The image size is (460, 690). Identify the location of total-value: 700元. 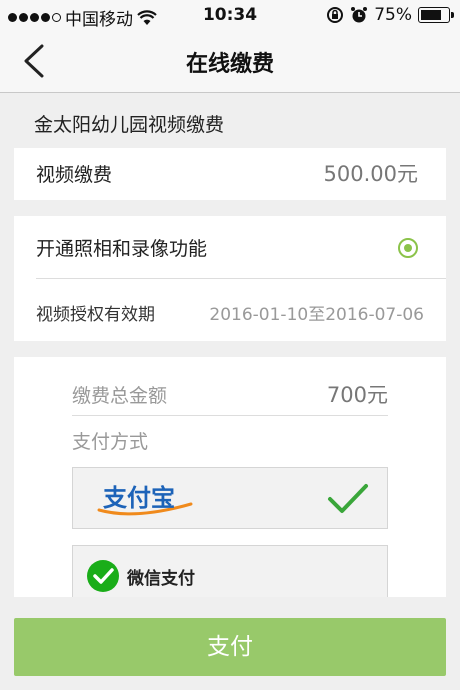
(357, 395).